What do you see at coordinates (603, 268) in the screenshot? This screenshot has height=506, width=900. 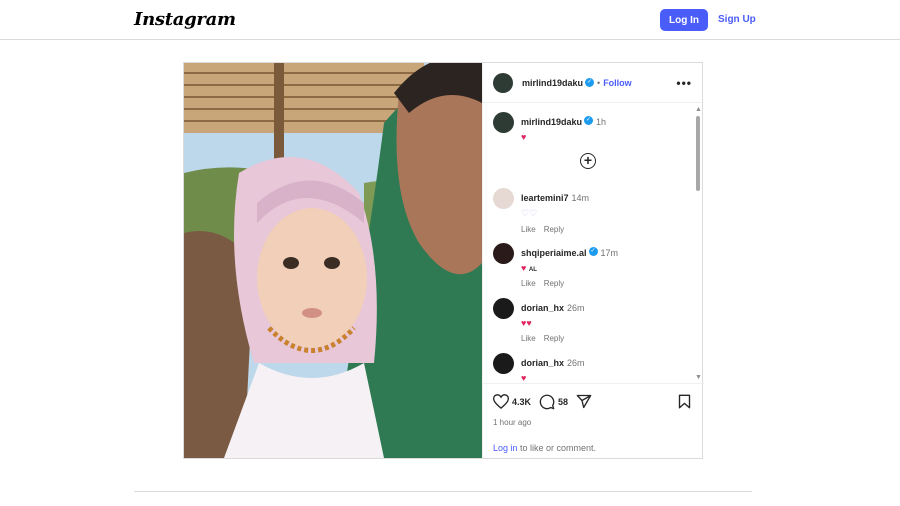 I see `comment-text: ♥ AL` at bounding box center [603, 268].